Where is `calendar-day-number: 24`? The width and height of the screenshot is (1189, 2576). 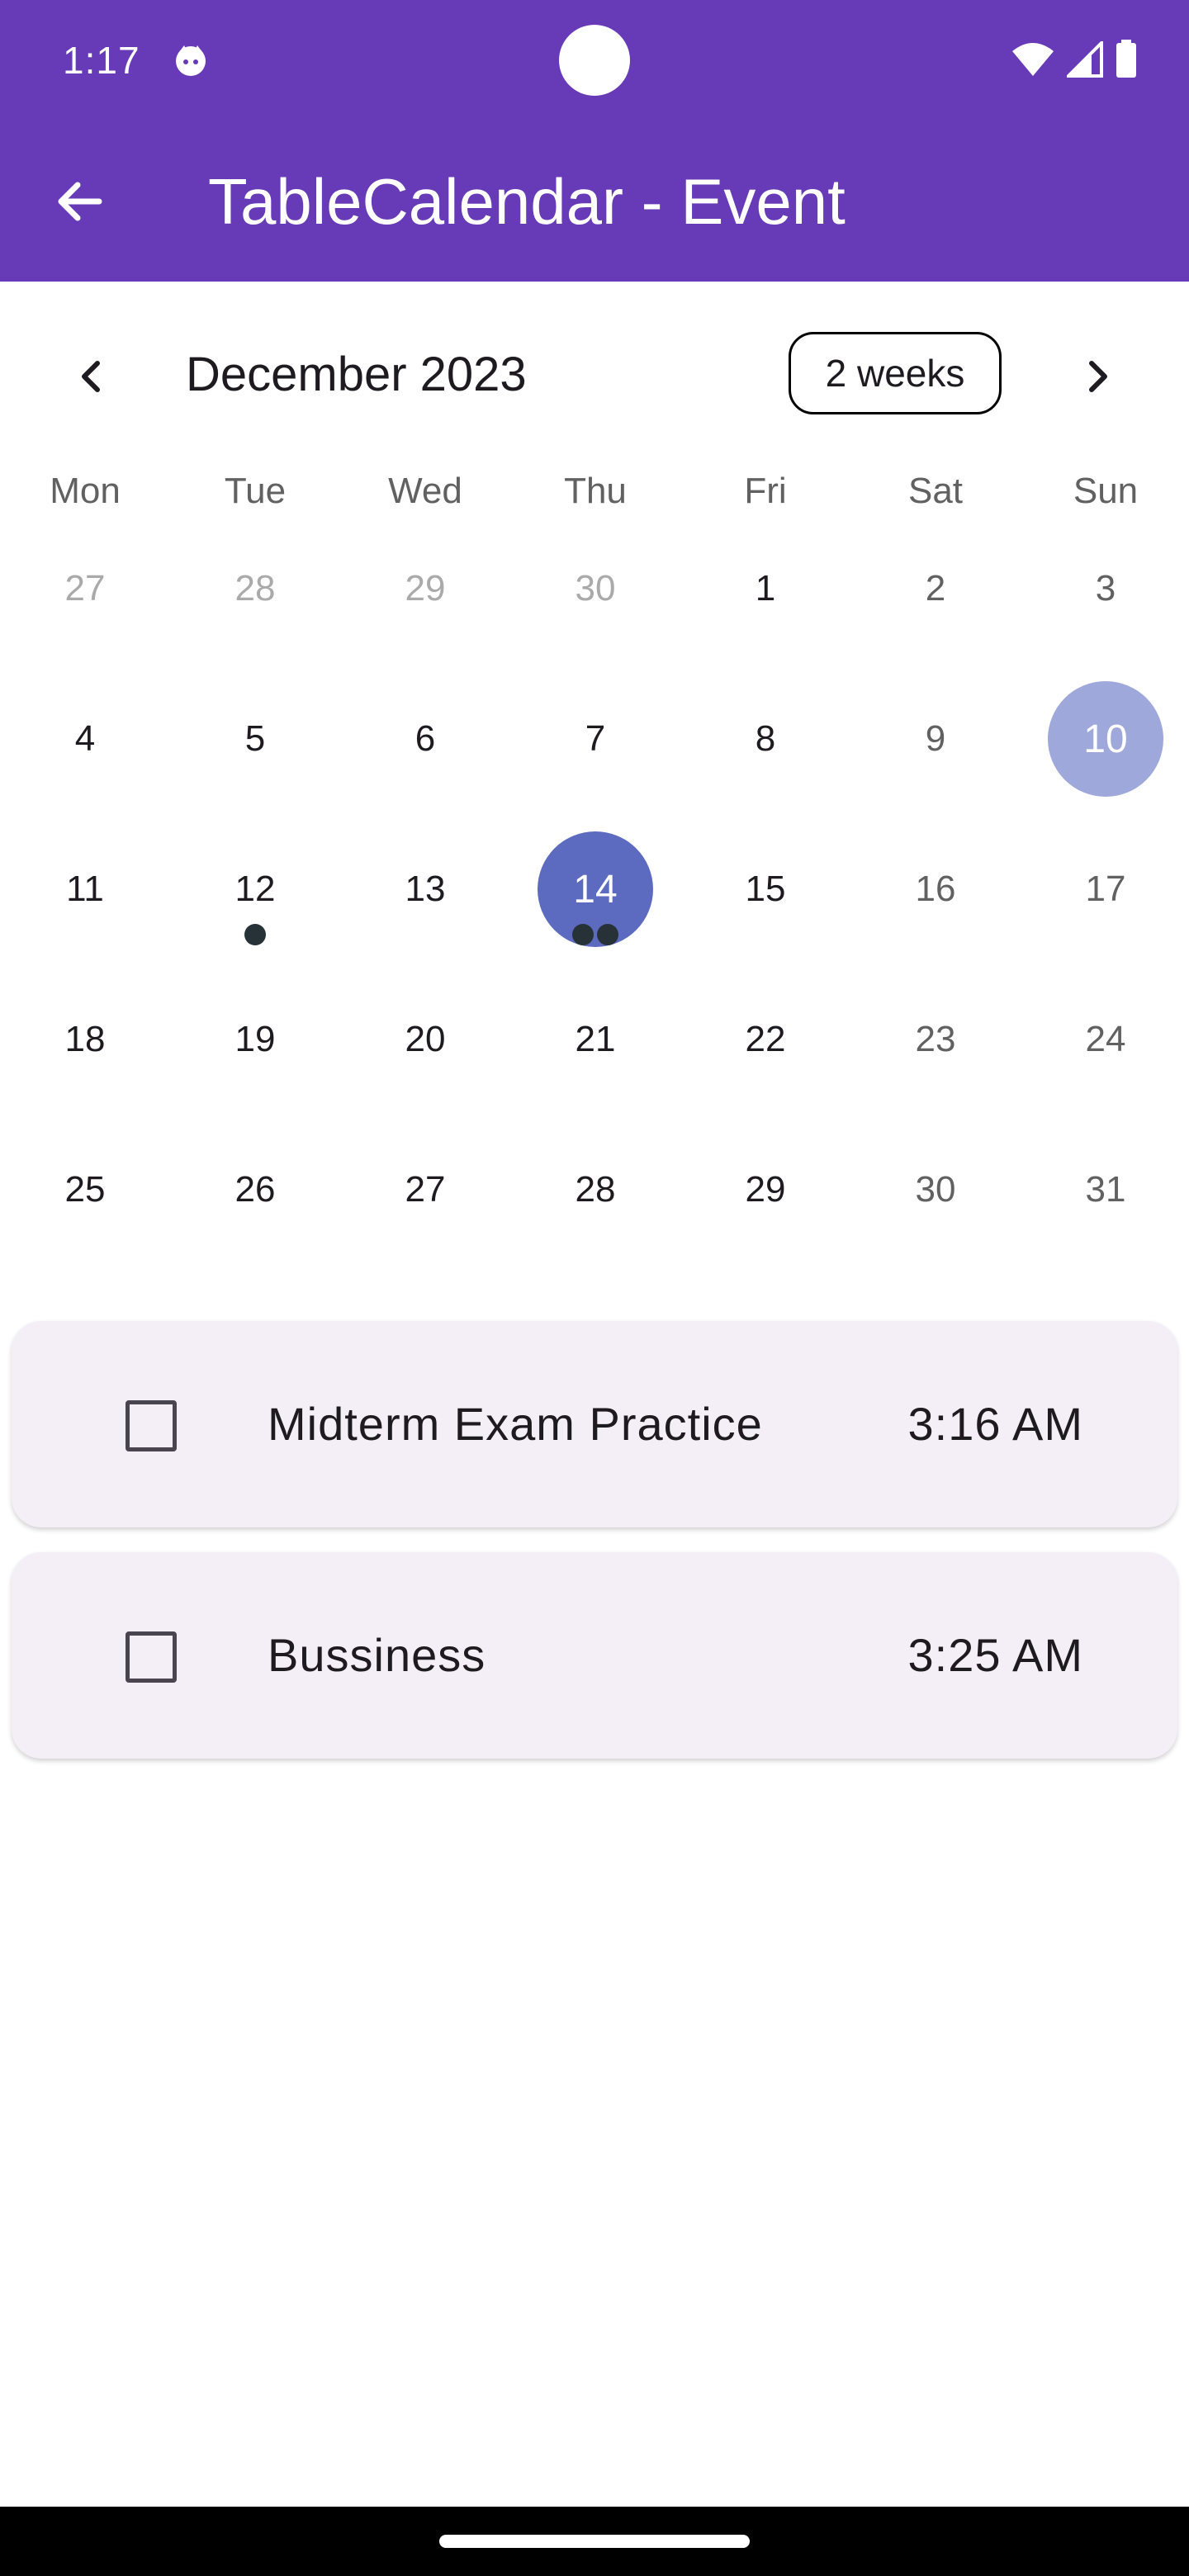 calendar-day-number: 24 is located at coordinates (1105, 1039).